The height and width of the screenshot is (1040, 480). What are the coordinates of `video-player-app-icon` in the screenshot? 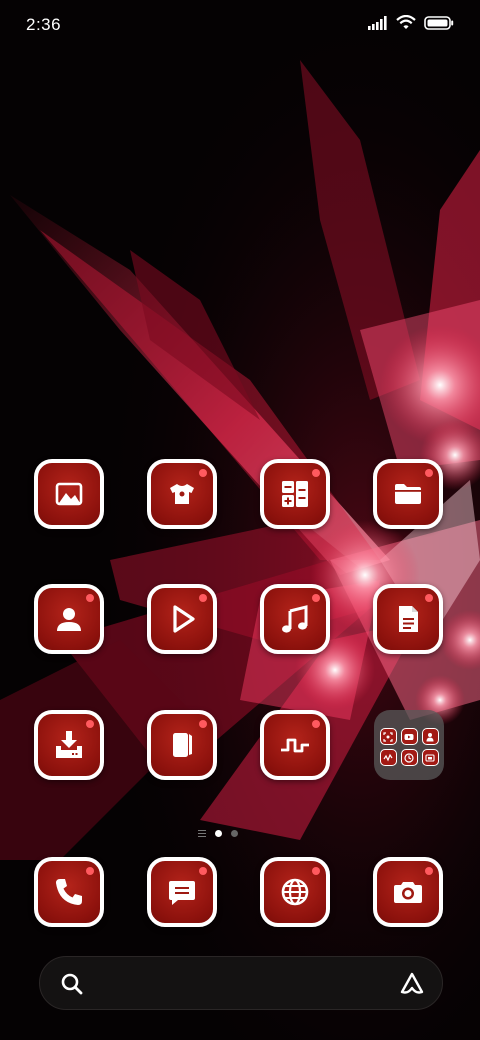 It's located at (182, 619).